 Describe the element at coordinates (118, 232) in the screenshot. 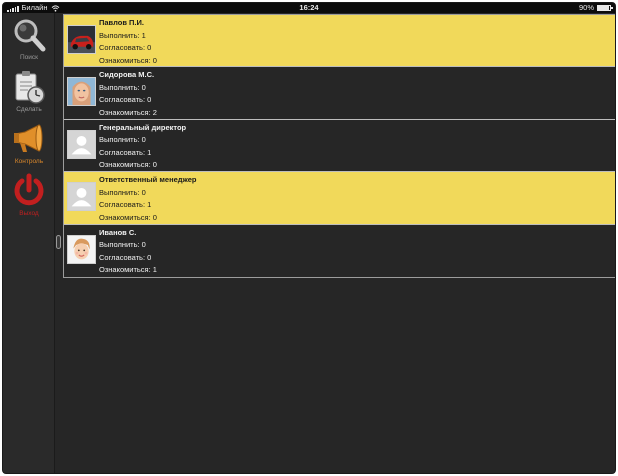

I see `person-name: Иванов С.` at that location.